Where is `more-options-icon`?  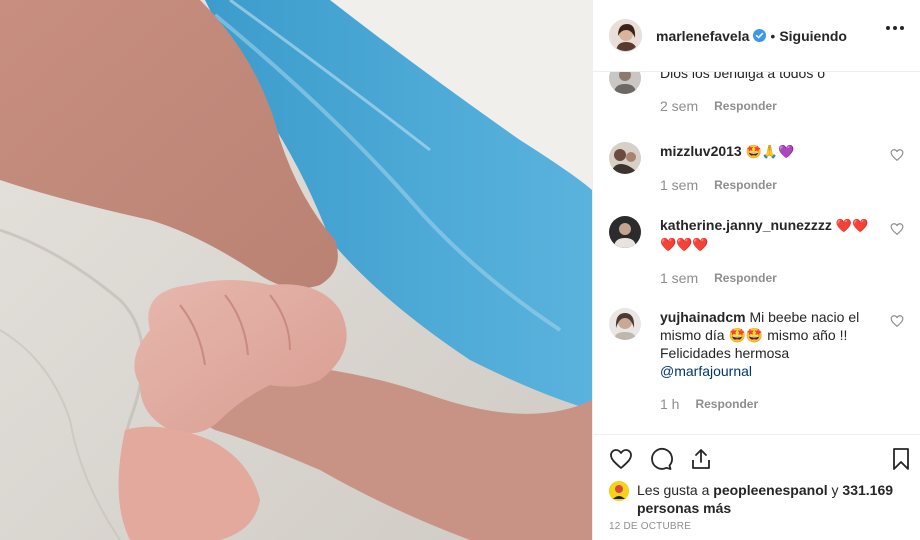 more-options-icon is located at coordinates (895, 28).